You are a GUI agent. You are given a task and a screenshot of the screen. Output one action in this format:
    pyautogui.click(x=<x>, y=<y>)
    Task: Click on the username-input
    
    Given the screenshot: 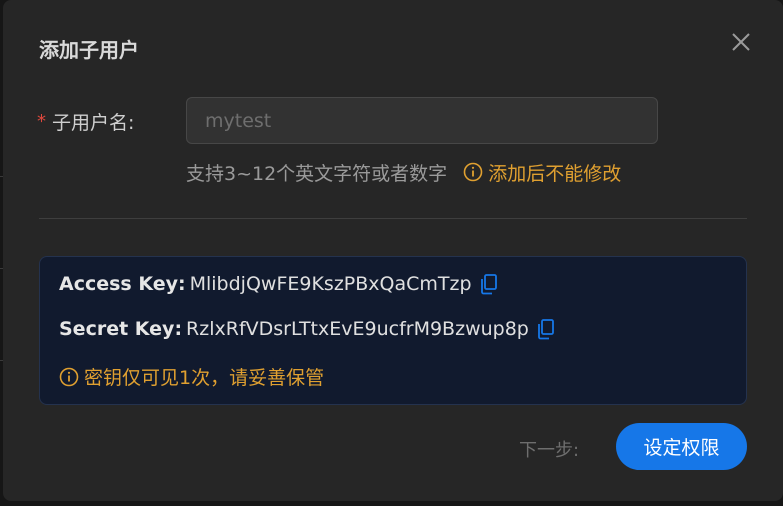 What is the action you would take?
    pyautogui.click(x=422, y=120)
    